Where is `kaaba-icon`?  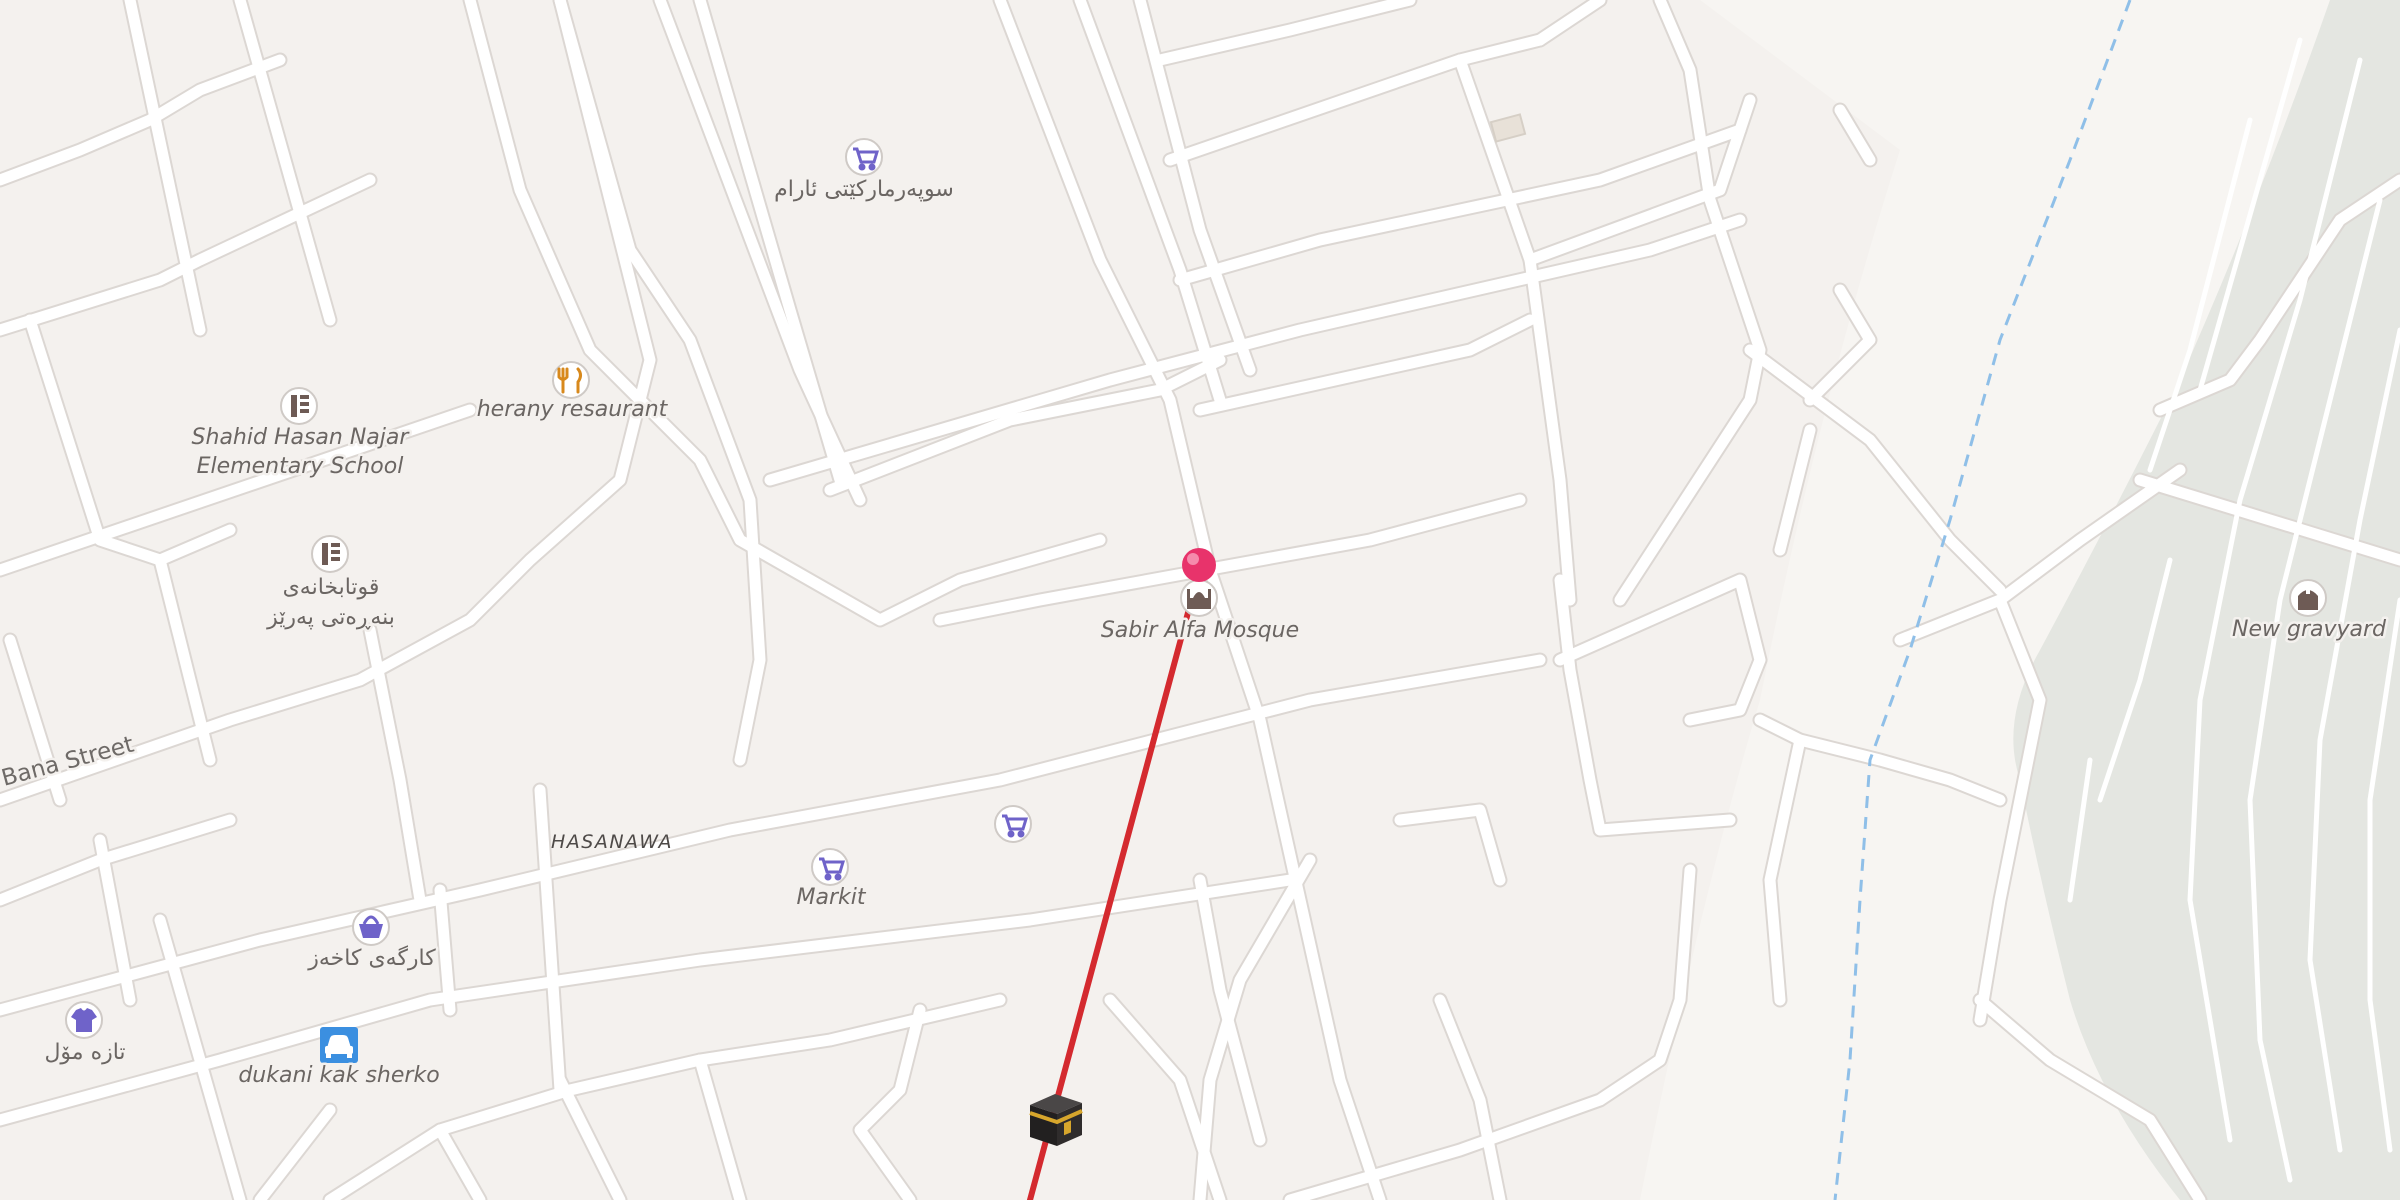 kaaba-icon is located at coordinates (1056, 1120).